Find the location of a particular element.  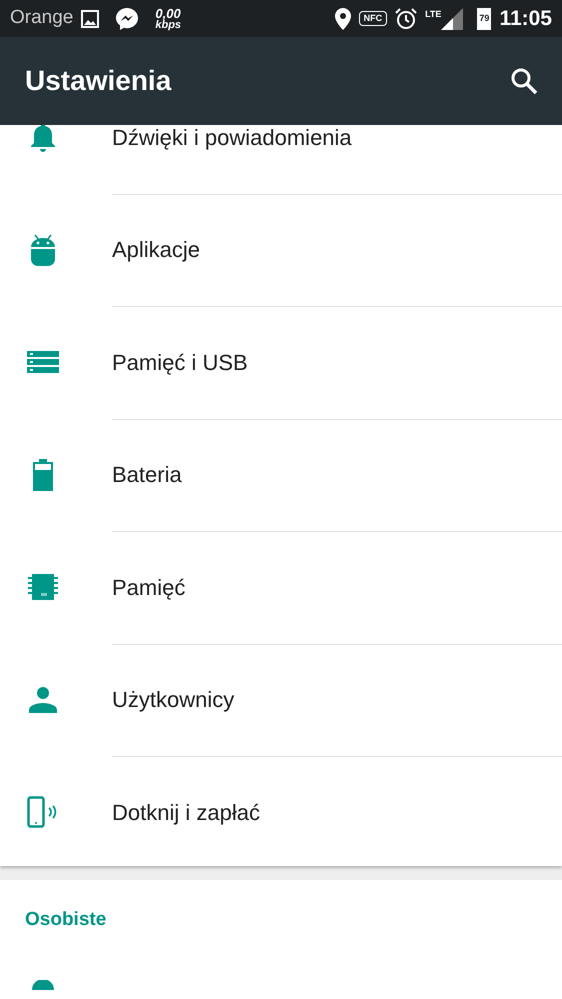

toolbar-title: Ustawienia is located at coordinates (98, 81).